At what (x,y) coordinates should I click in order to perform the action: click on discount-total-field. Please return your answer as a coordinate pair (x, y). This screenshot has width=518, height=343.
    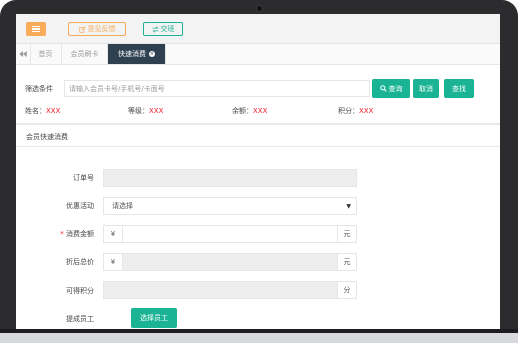
    Looking at the image, I should click on (230, 262).